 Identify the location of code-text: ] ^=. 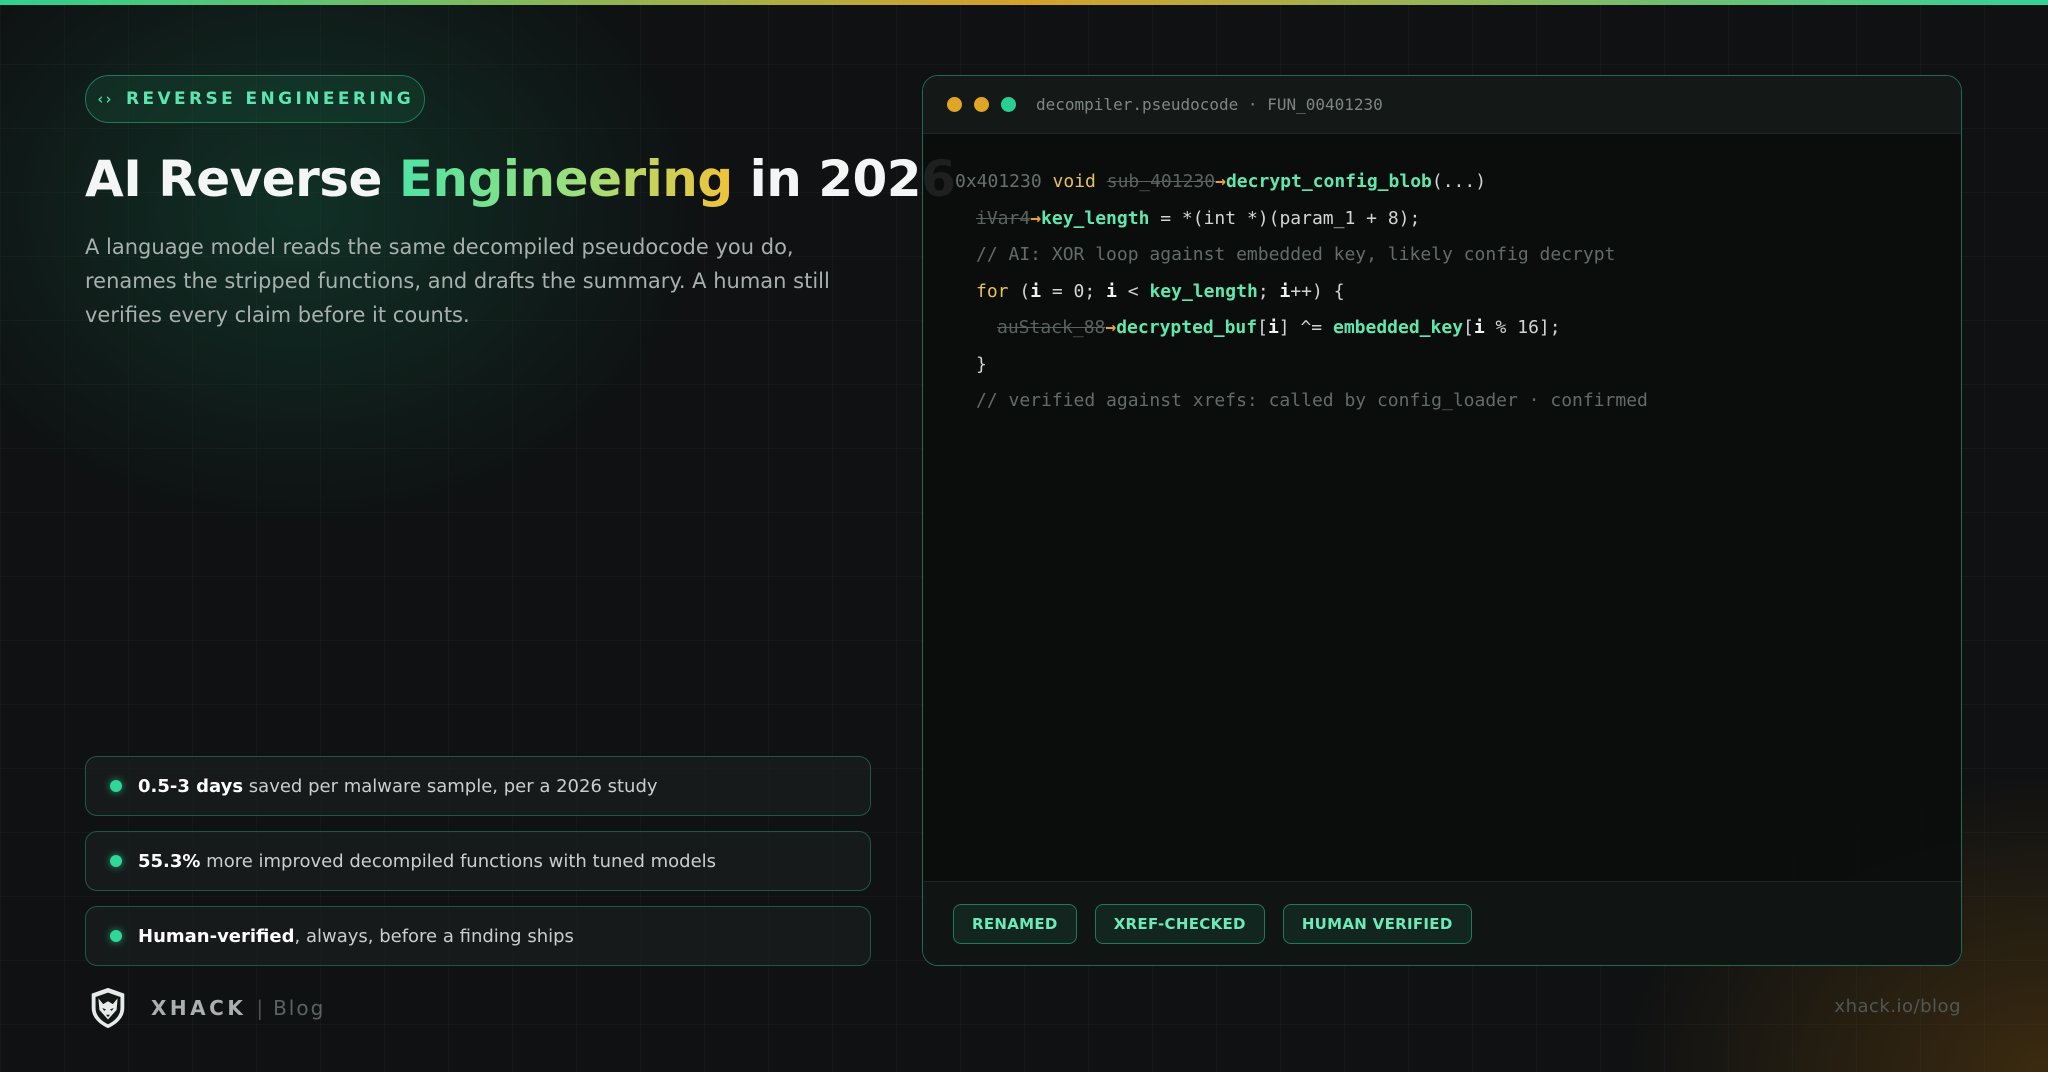
(1305, 327).